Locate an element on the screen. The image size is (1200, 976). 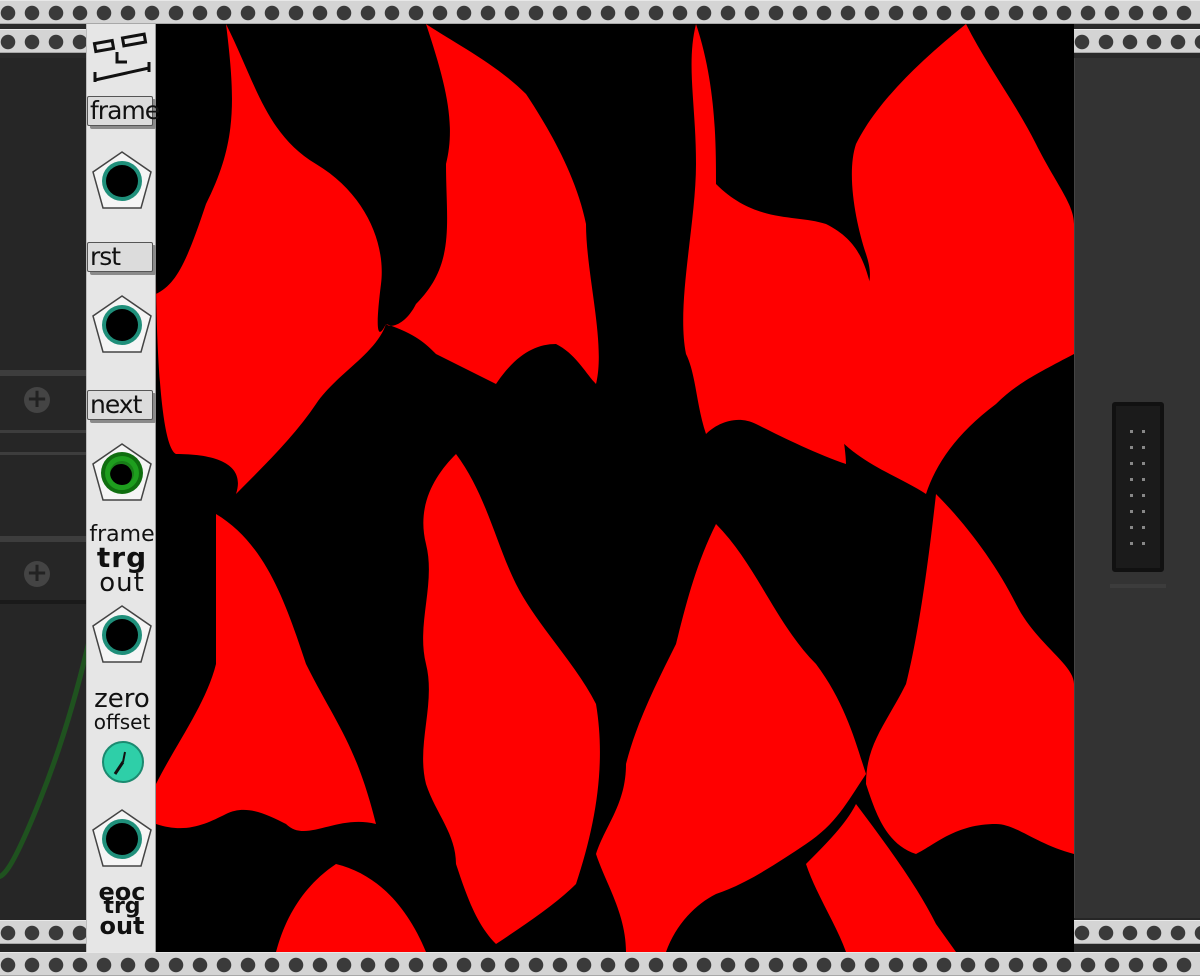
bottom-rail-right is located at coordinates (1137, 932).